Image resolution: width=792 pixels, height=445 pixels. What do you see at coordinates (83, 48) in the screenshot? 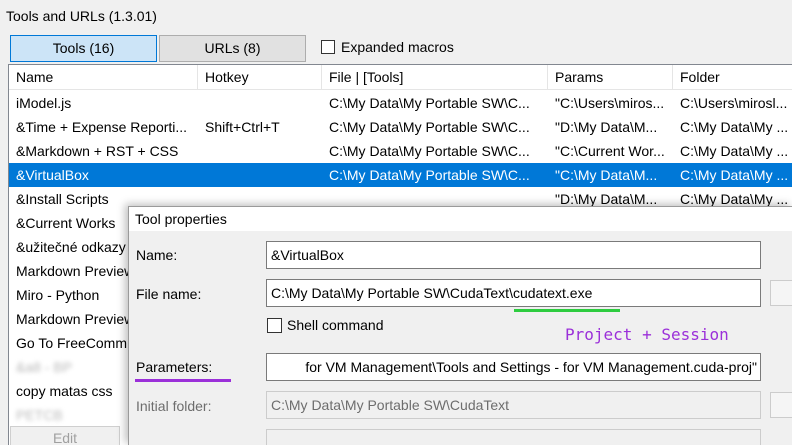
I see `tab-tools: Tools (16)` at bounding box center [83, 48].